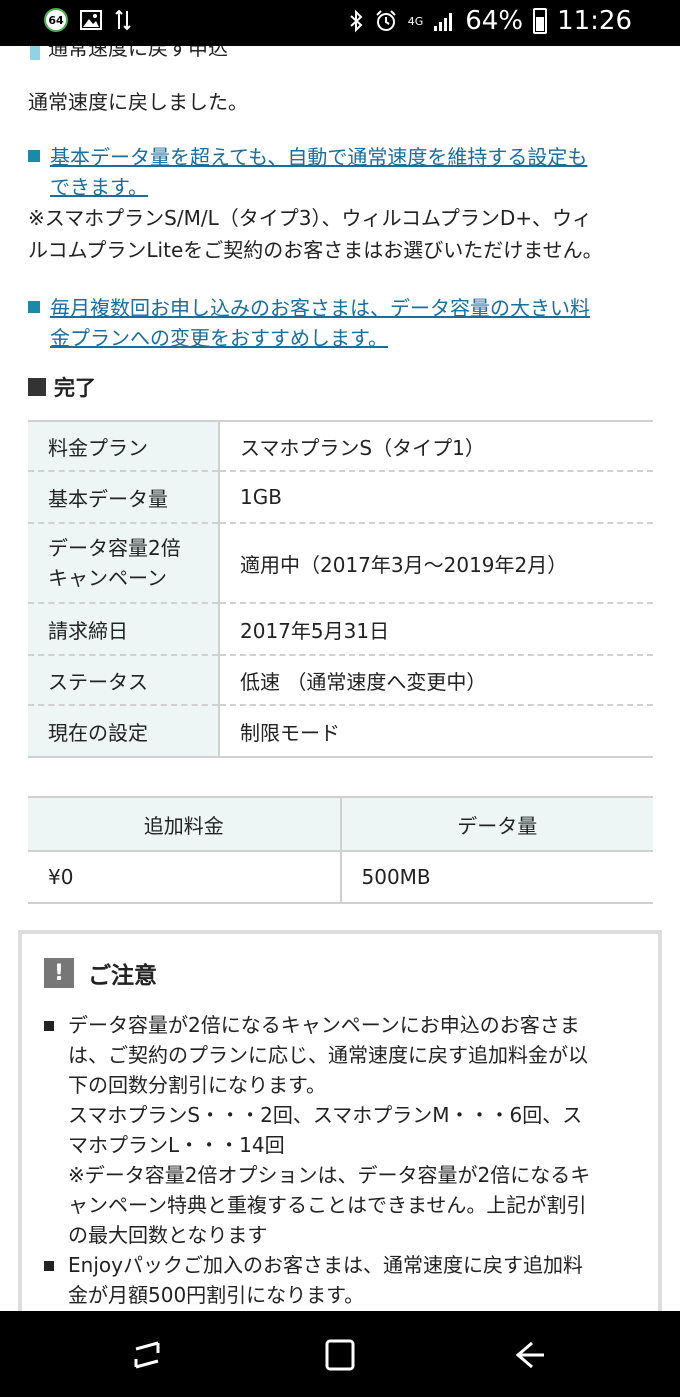 This screenshot has height=1397, width=680. I want to click on home-icon, so click(340, 1355).